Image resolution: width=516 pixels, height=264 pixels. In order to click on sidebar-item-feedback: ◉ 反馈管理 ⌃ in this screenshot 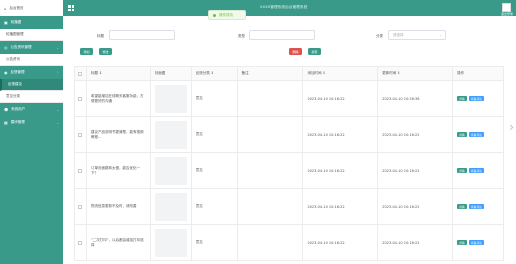, I will do `click(31, 72)`.